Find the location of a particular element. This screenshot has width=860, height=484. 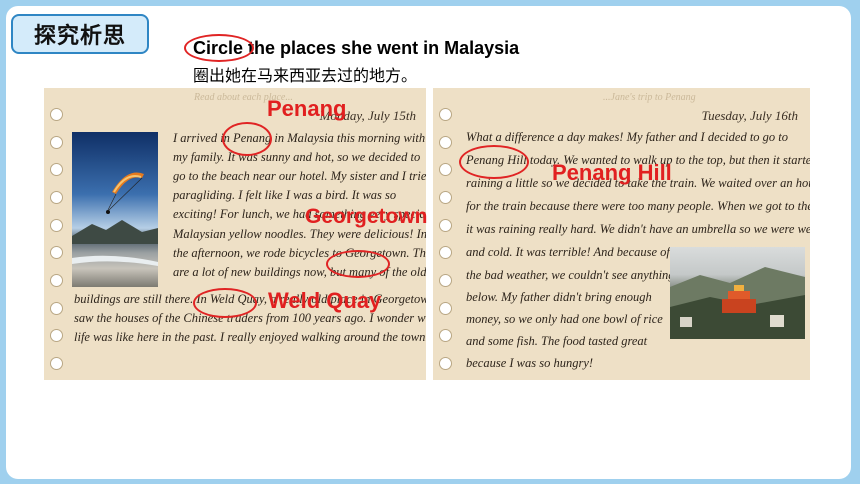

paraglider-over-beach-photo is located at coordinates (115, 209).